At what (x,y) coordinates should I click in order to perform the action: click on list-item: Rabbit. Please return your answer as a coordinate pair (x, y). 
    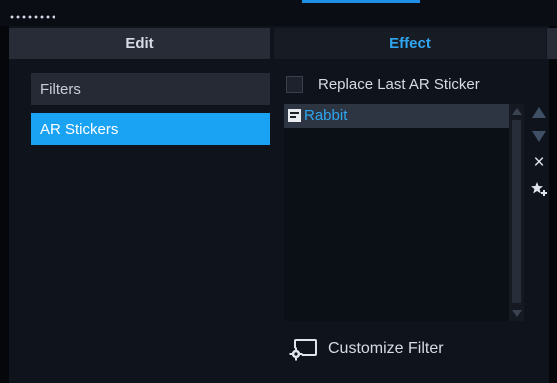
    Looking at the image, I should click on (396, 116).